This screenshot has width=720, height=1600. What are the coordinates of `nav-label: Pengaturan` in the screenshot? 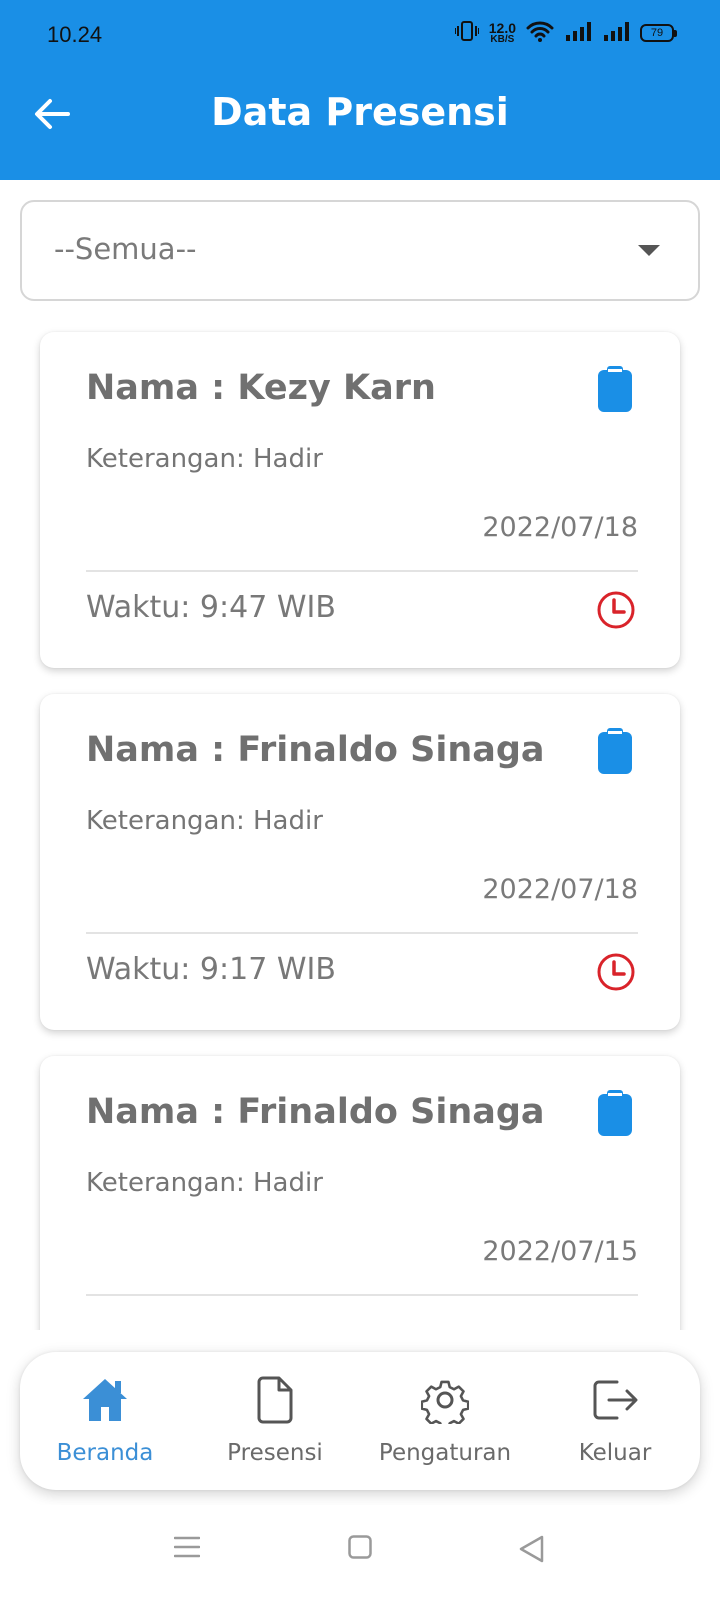 It's located at (445, 1453).